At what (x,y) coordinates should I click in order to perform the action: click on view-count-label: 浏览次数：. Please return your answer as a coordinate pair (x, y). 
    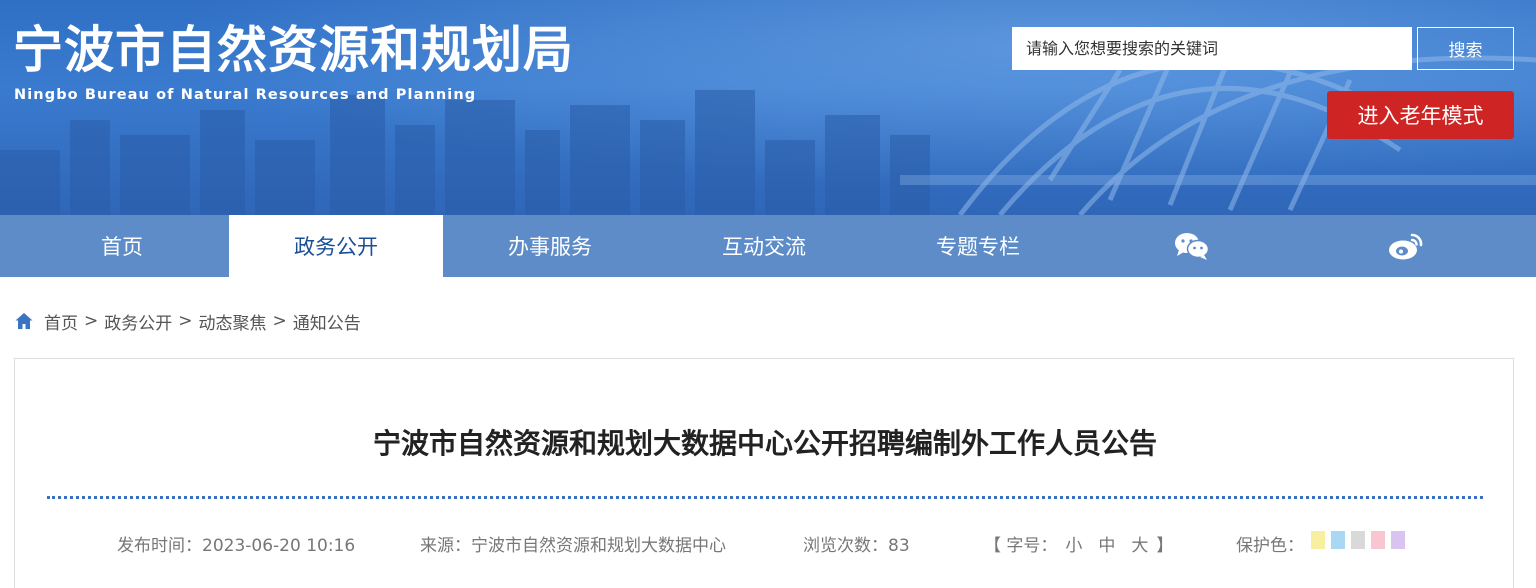
    Looking at the image, I should click on (845, 546).